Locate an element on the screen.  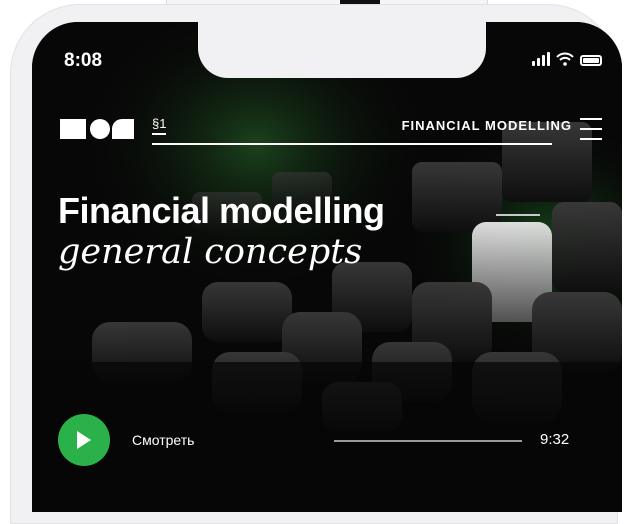
status-icons is located at coordinates (567, 59).